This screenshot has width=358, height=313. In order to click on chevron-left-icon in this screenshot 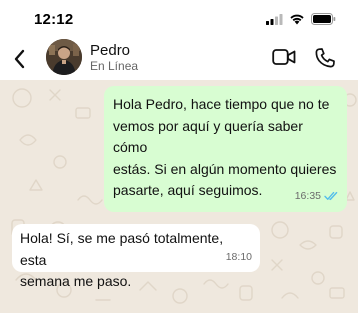, I will do `click(20, 59)`.